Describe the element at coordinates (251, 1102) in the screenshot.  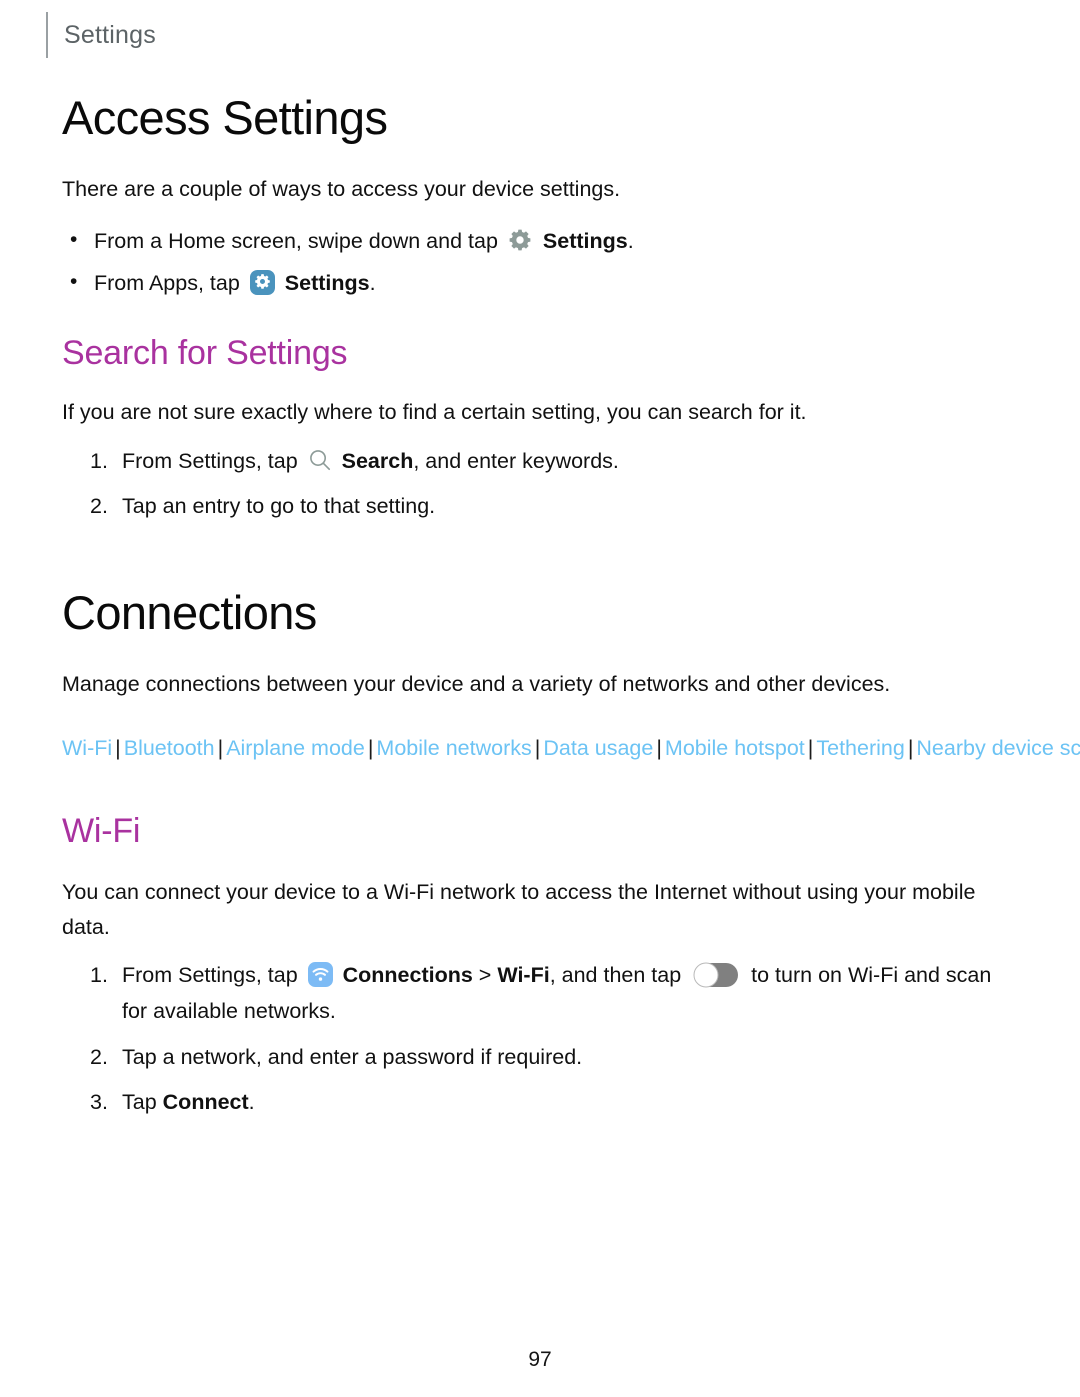
I see `step-text-post: .` at that location.